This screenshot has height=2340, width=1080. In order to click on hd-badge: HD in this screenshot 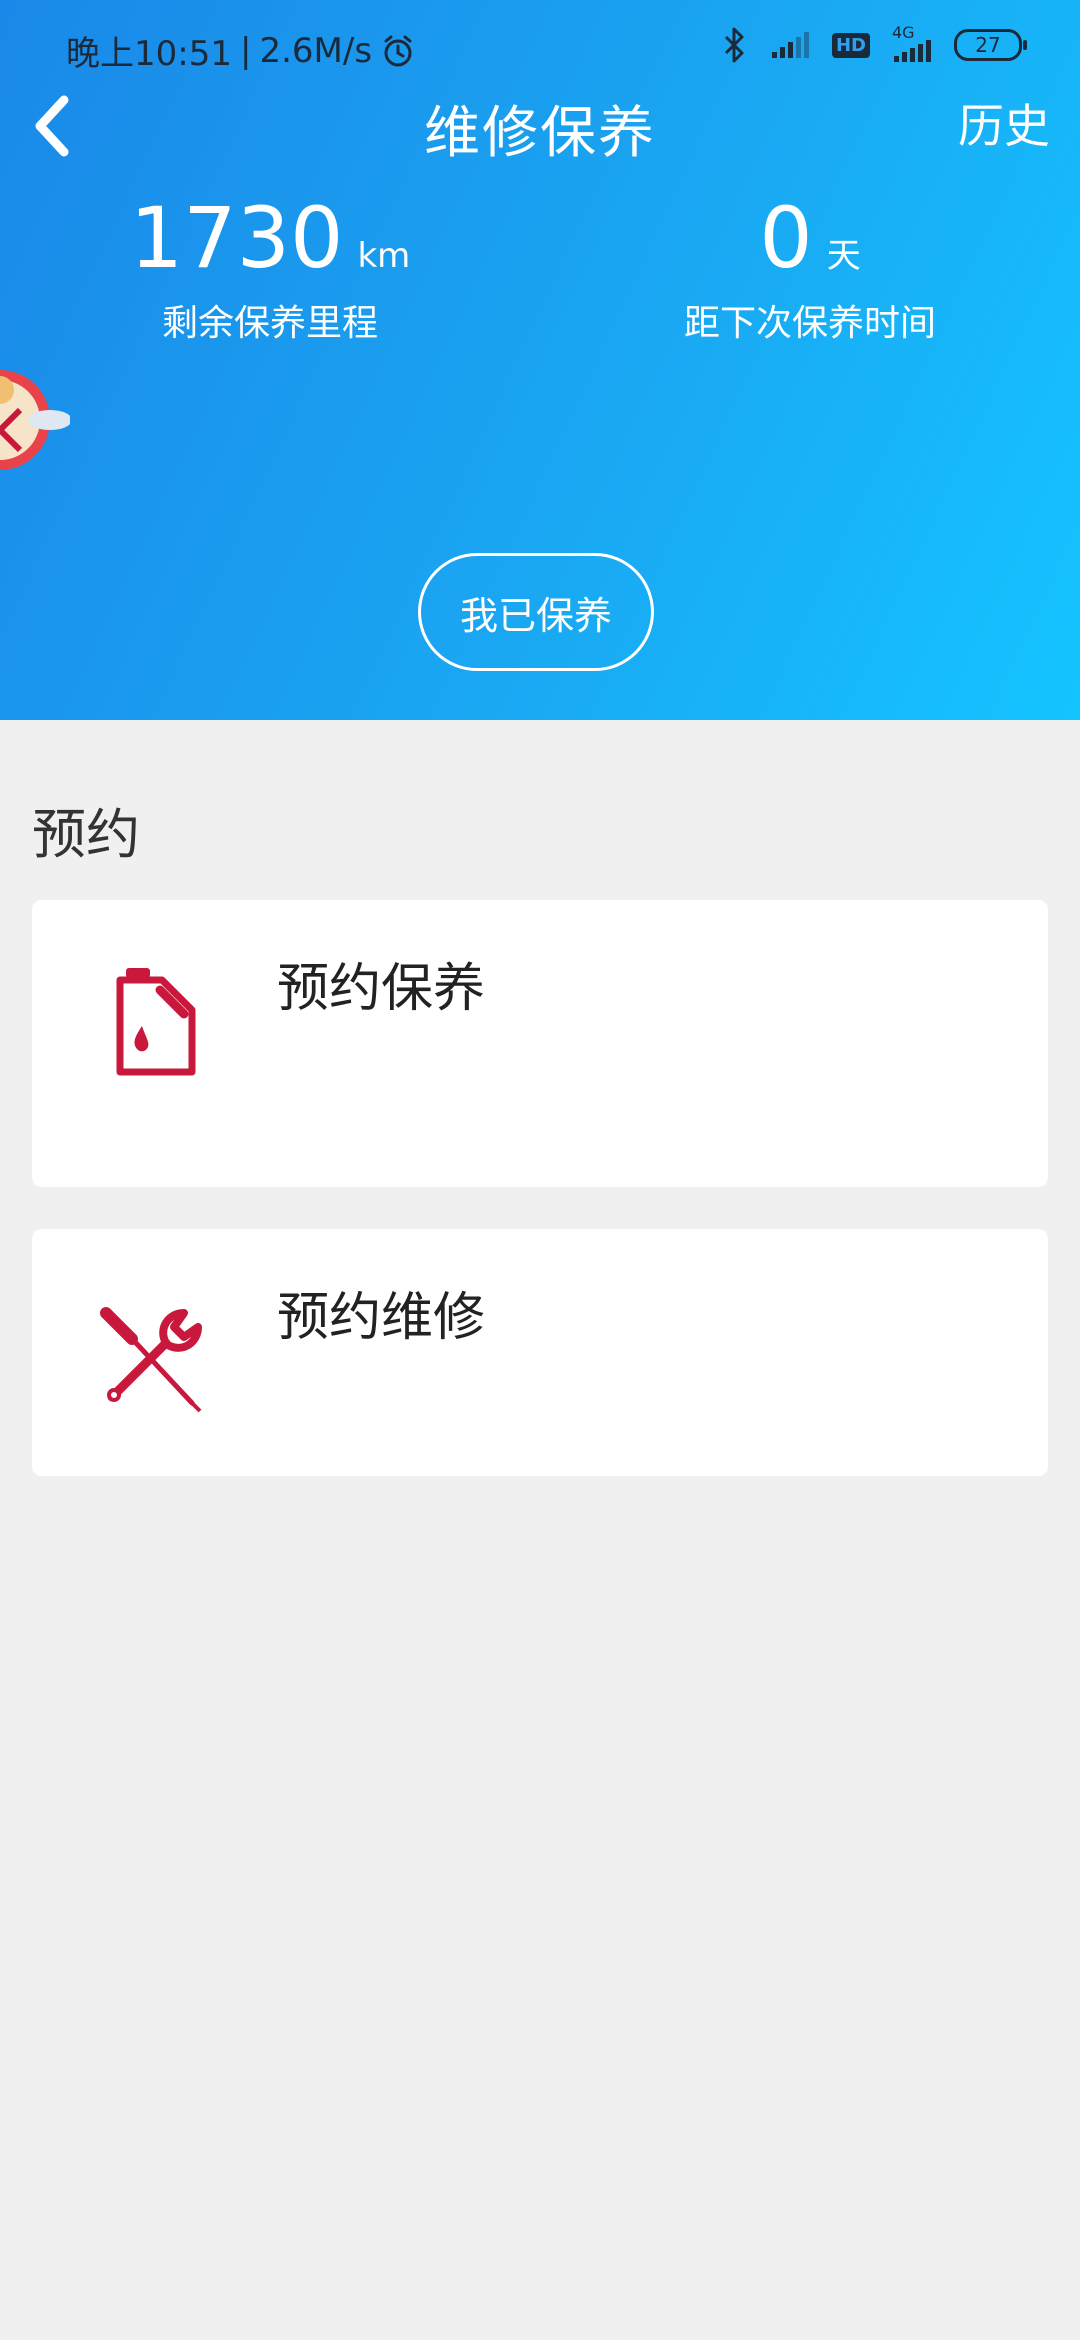, I will do `click(850, 45)`.